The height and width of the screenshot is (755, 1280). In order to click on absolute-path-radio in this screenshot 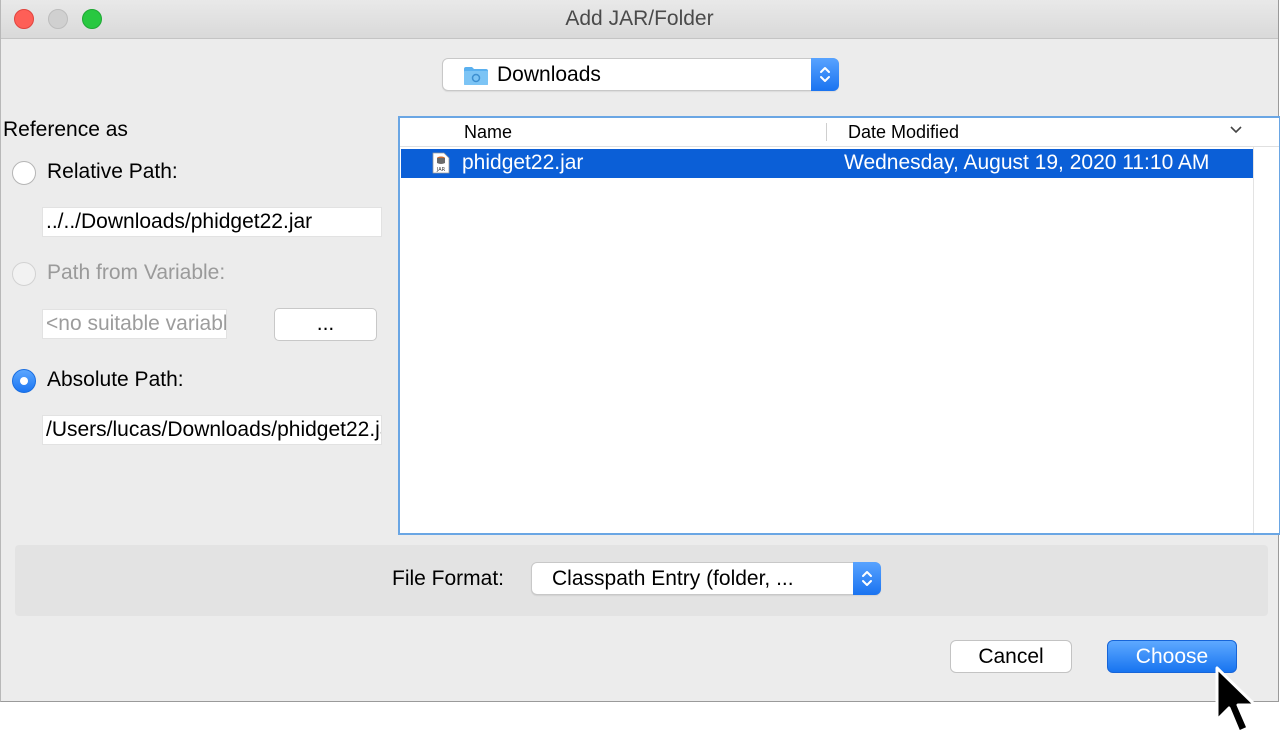, I will do `click(24, 381)`.